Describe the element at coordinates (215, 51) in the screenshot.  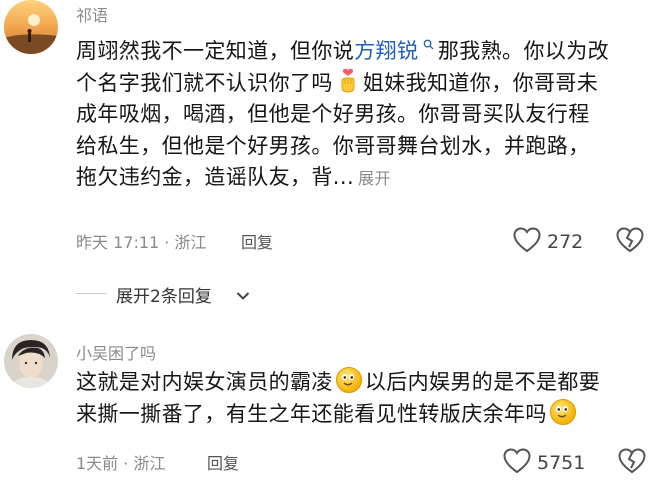
I see `text-segment: 周翊然我不一定知道，但你说` at that location.